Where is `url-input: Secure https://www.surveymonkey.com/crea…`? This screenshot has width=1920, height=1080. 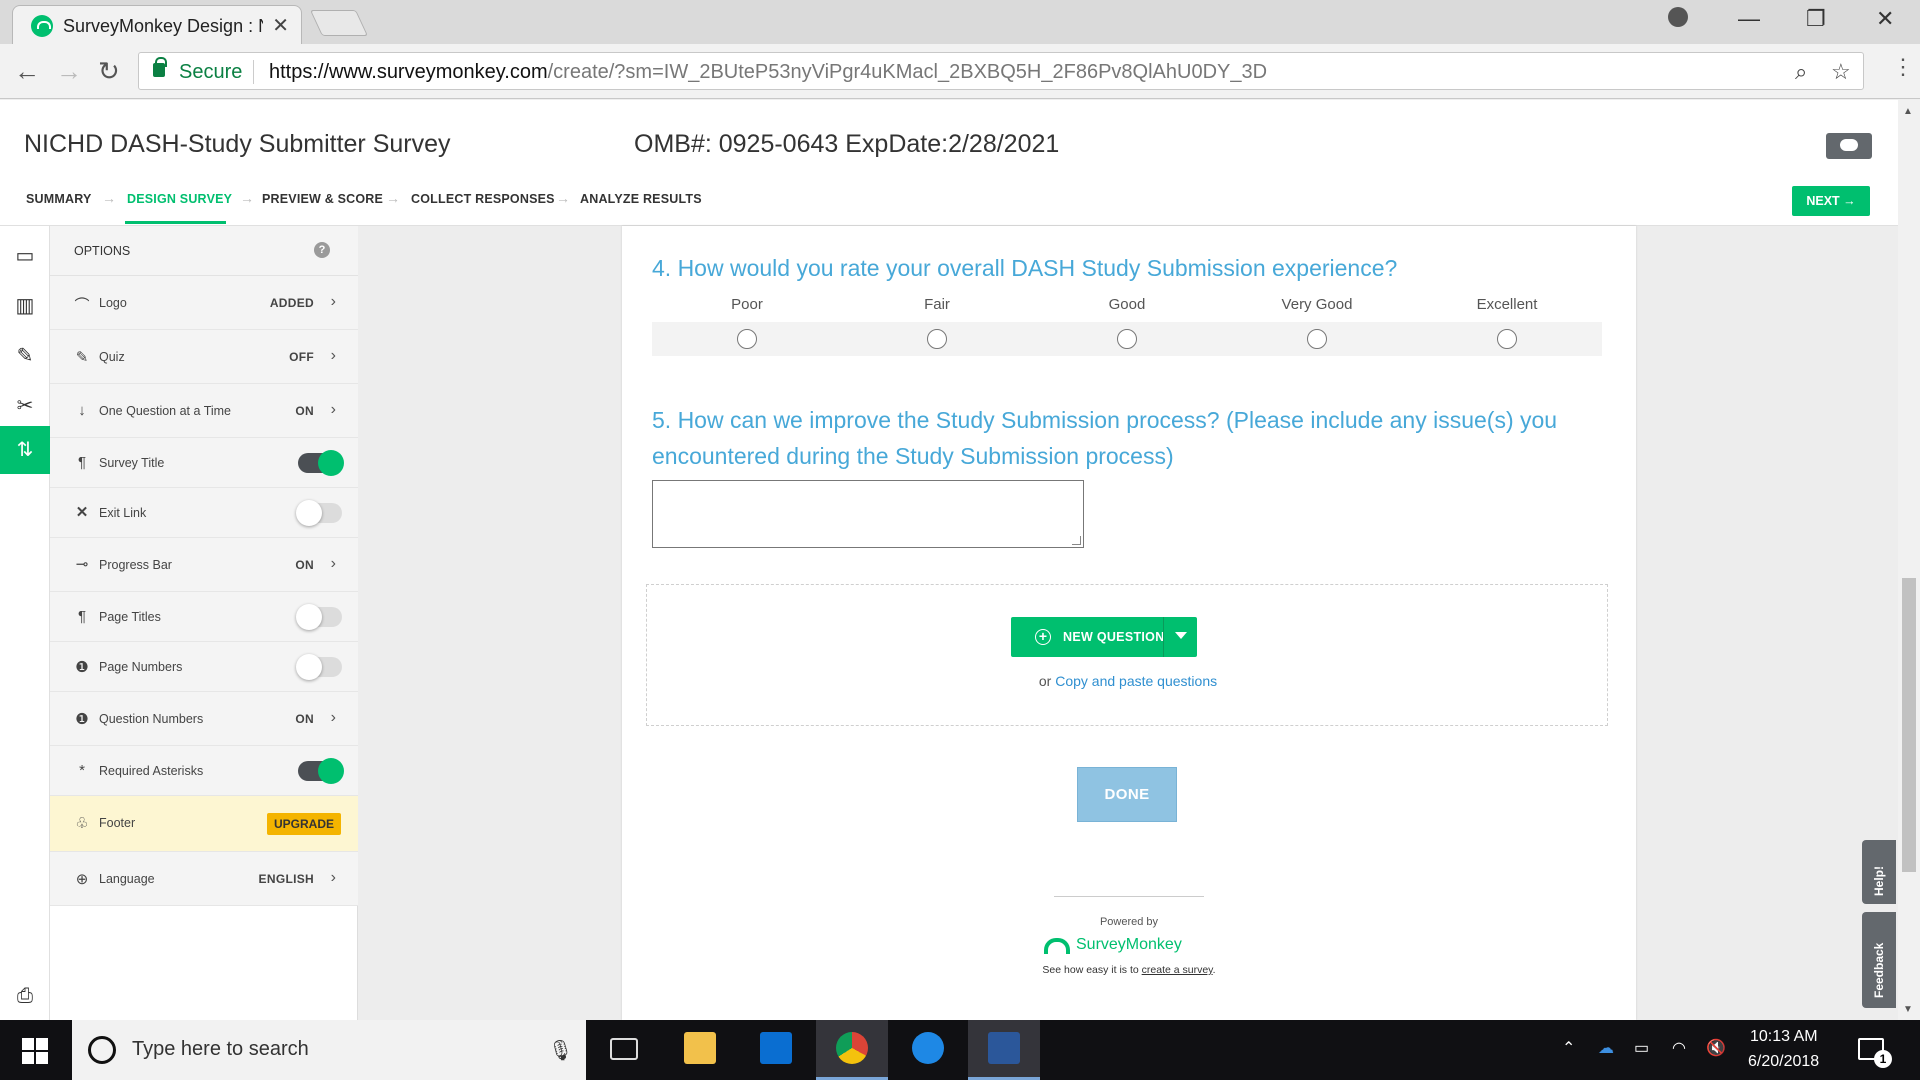 url-input: Secure https://www.surveymonkey.com/crea… is located at coordinates (1001, 71).